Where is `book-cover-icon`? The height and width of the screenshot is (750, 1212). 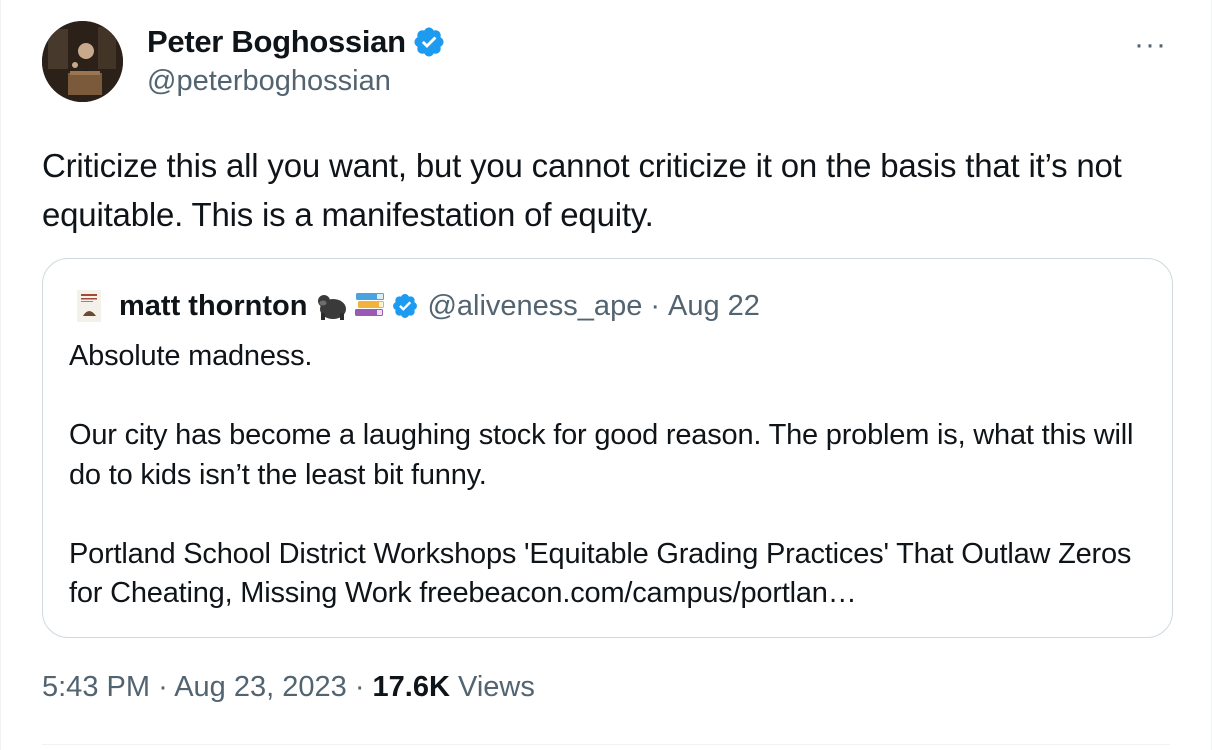 book-cover-icon is located at coordinates (89, 306).